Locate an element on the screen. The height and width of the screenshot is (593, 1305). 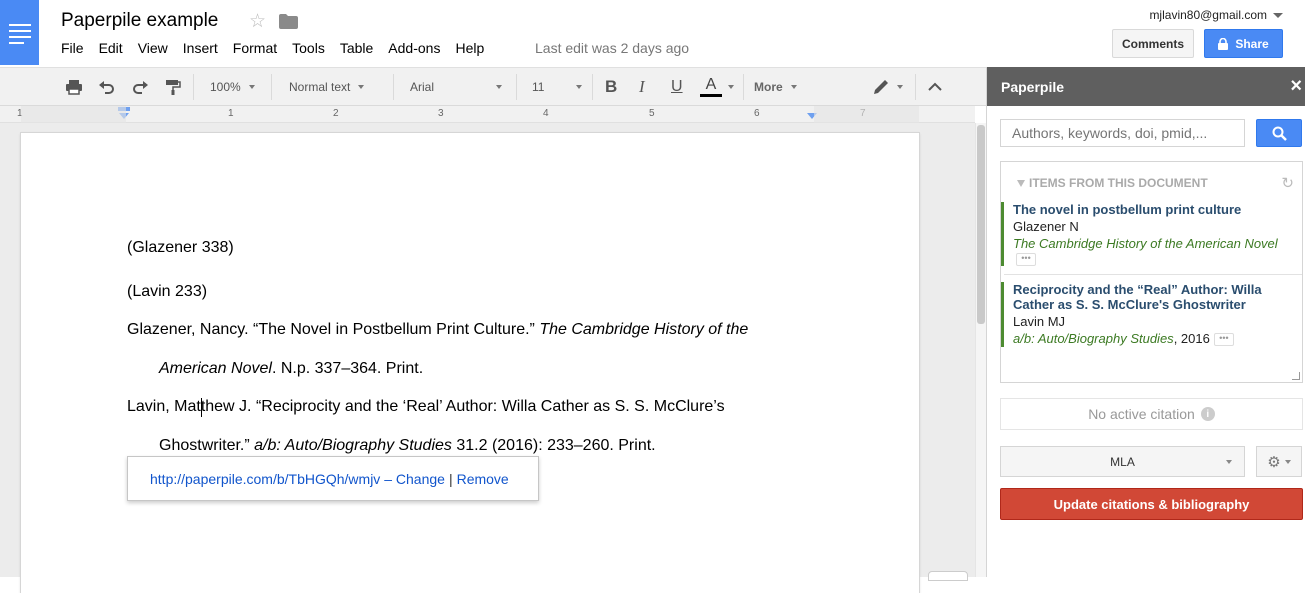
refresh-icon: ↻ is located at coordinates (1287, 183).